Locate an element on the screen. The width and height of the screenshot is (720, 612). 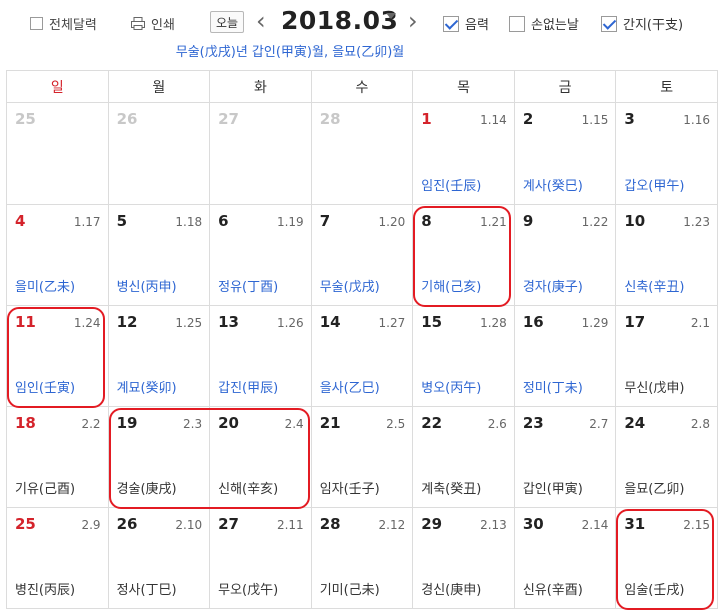
day-number: 4 is located at coordinates (20, 221).